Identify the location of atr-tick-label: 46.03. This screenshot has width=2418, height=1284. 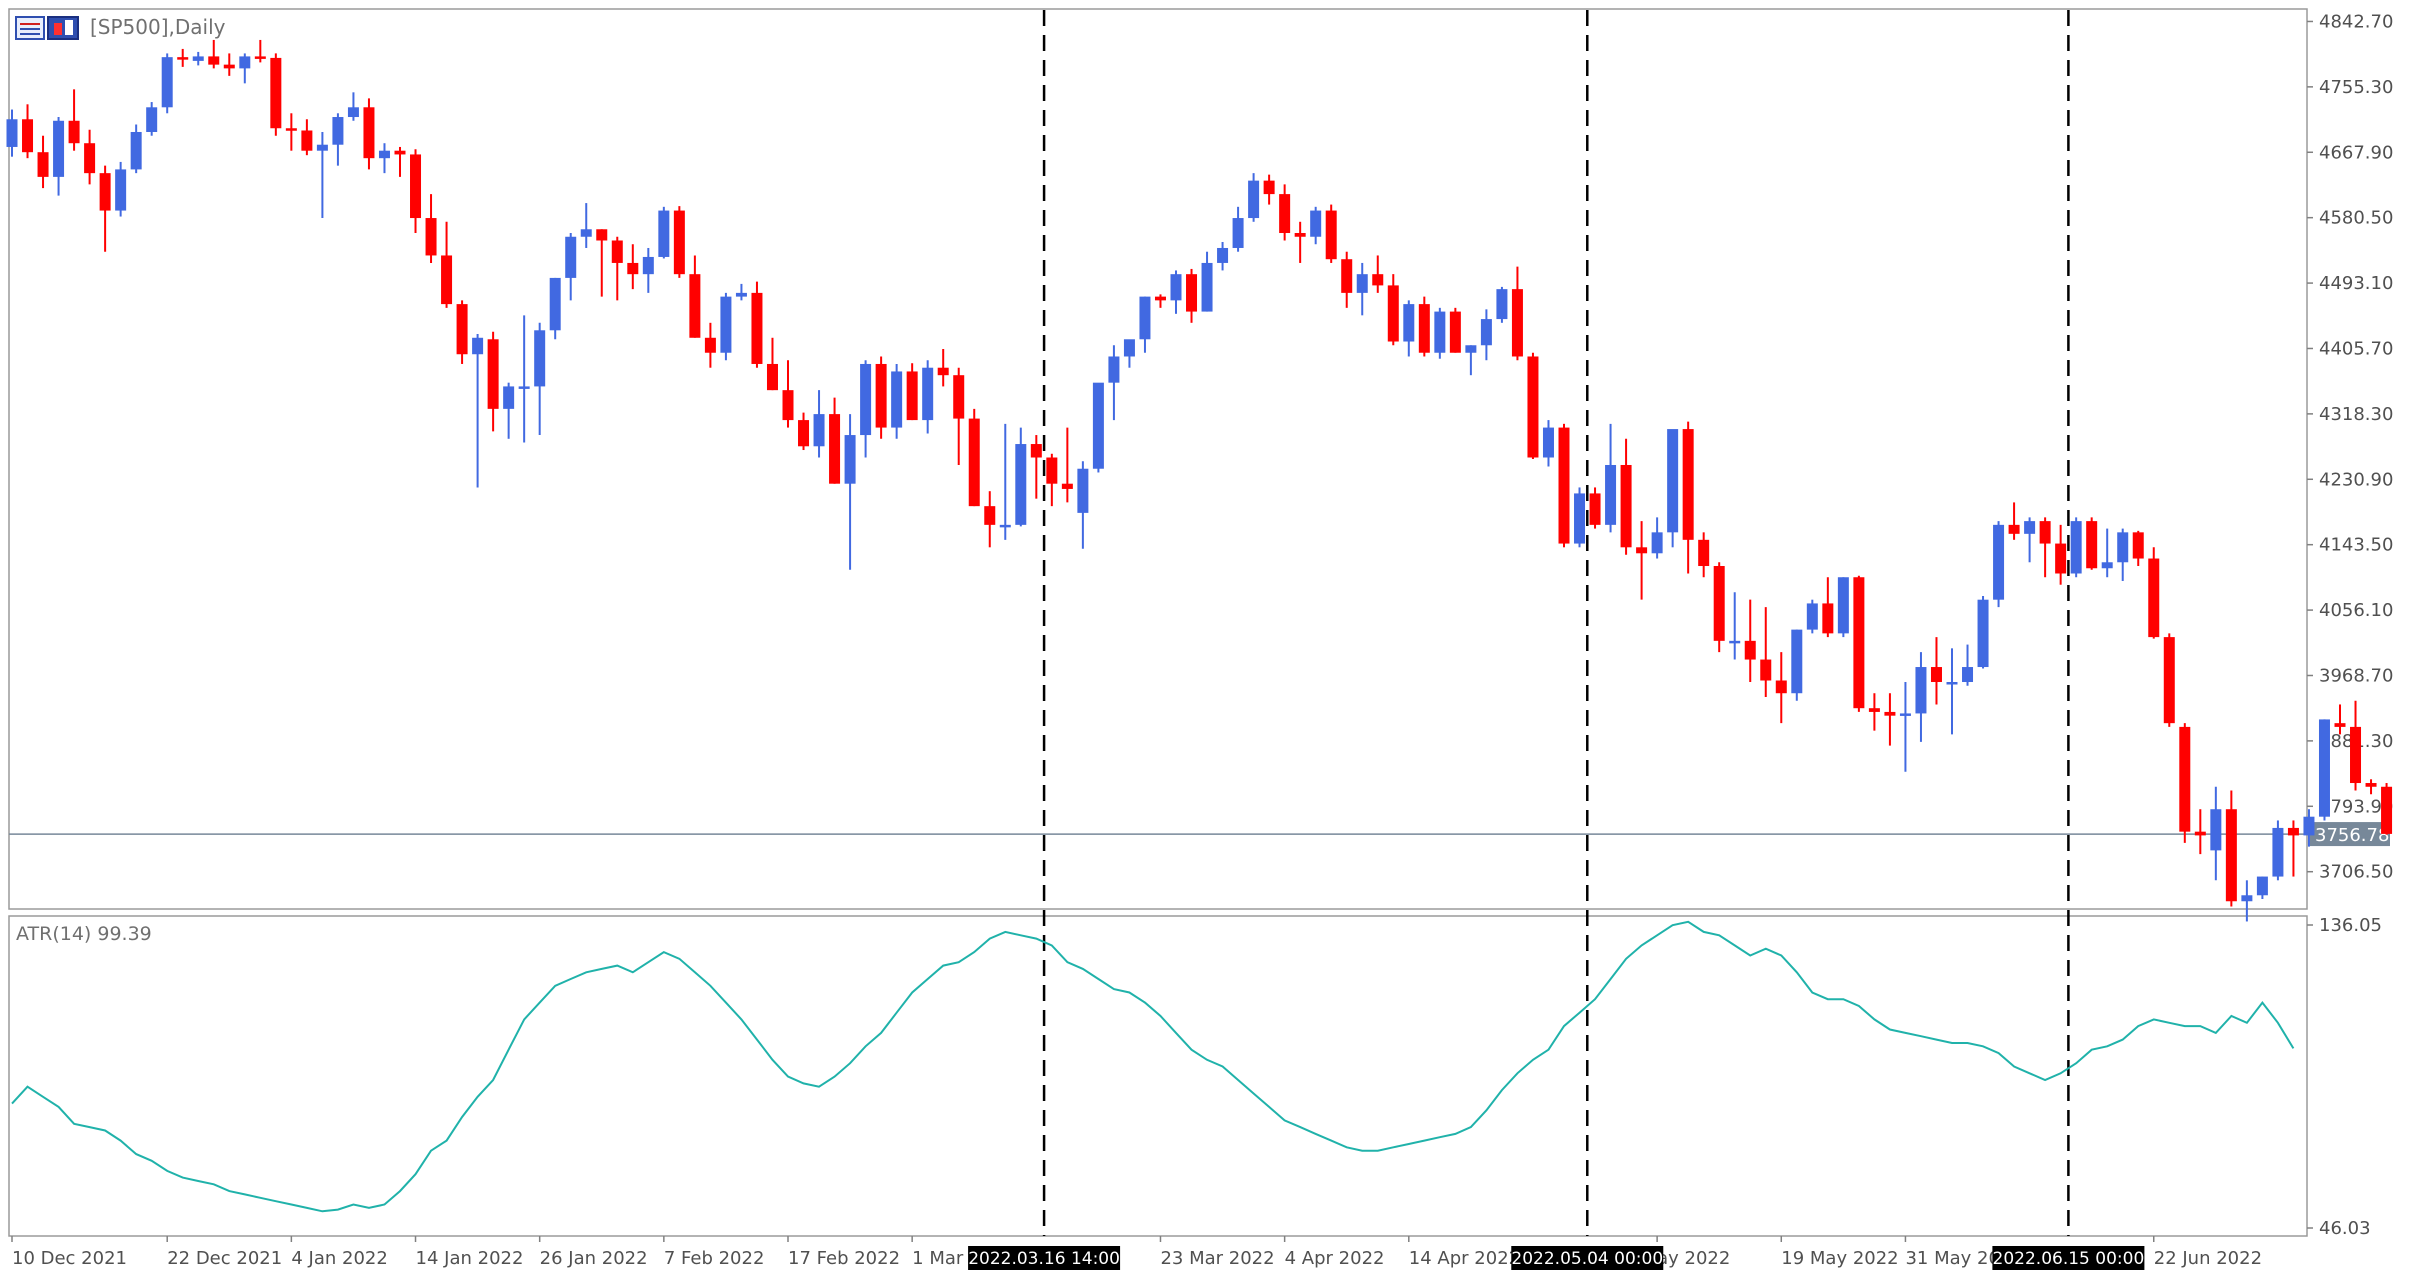
(2345, 1228).